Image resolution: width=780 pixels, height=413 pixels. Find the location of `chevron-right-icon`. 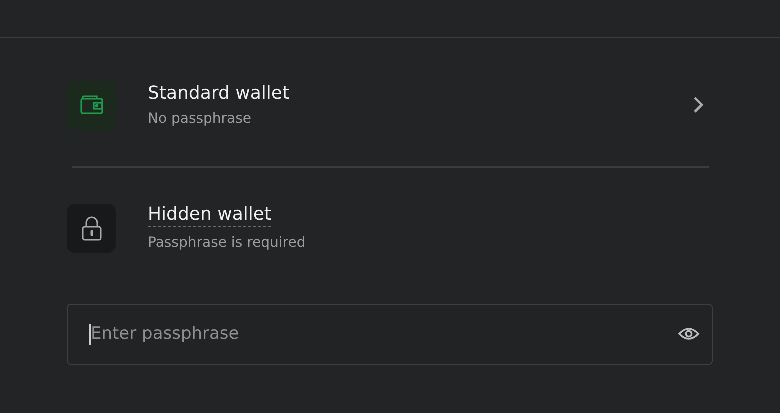

chevron-right-icon is located at coordinates (699, 105).